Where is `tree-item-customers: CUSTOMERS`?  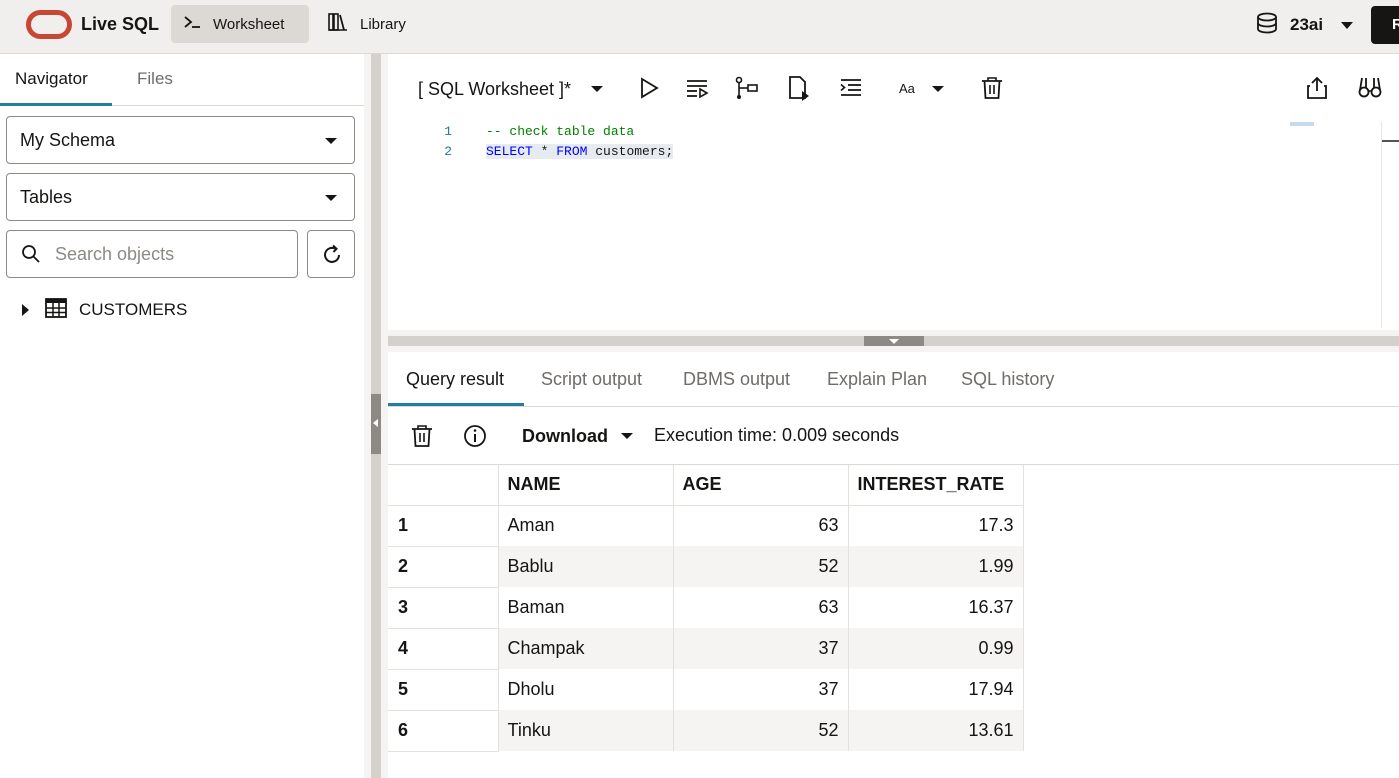
tree-item-customers: CUSTOMERS is located at coordinates (105, 309).